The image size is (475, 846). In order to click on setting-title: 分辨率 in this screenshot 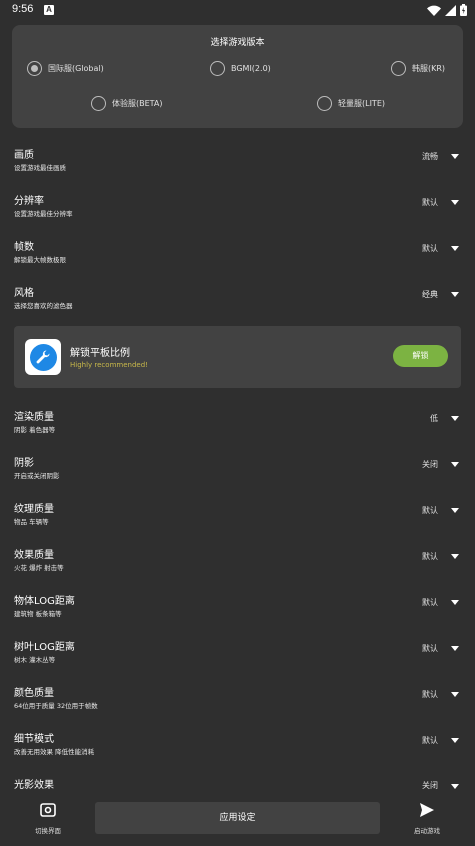, I will do `click(29, 201)`.